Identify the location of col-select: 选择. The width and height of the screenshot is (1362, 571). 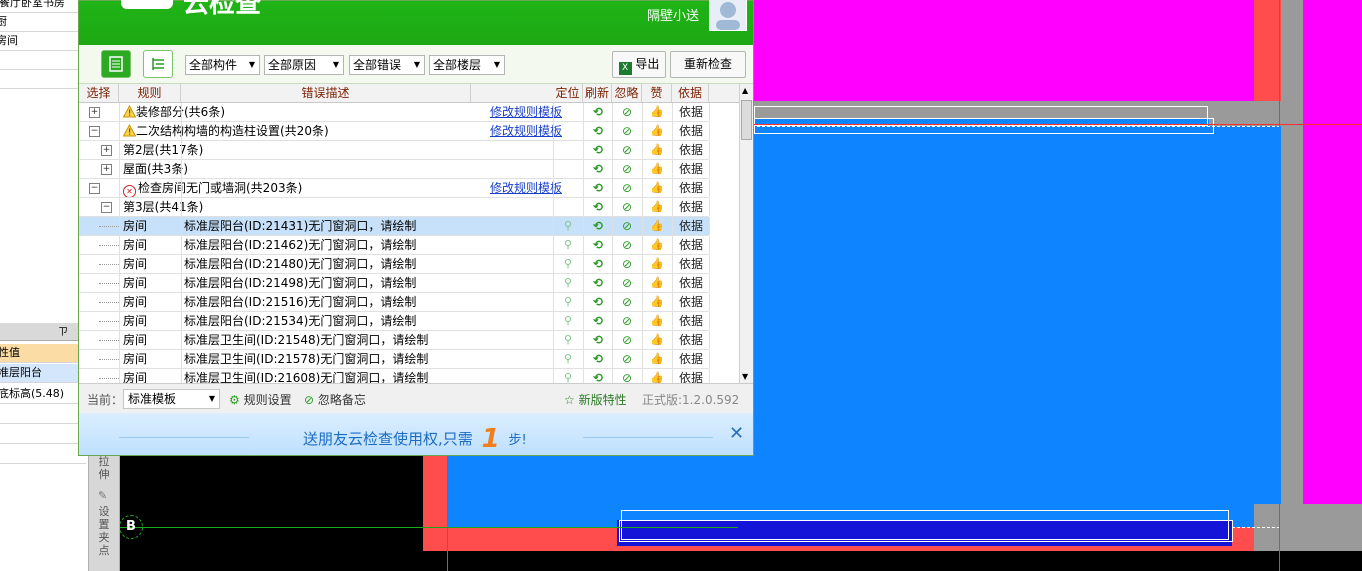
(99, 93).